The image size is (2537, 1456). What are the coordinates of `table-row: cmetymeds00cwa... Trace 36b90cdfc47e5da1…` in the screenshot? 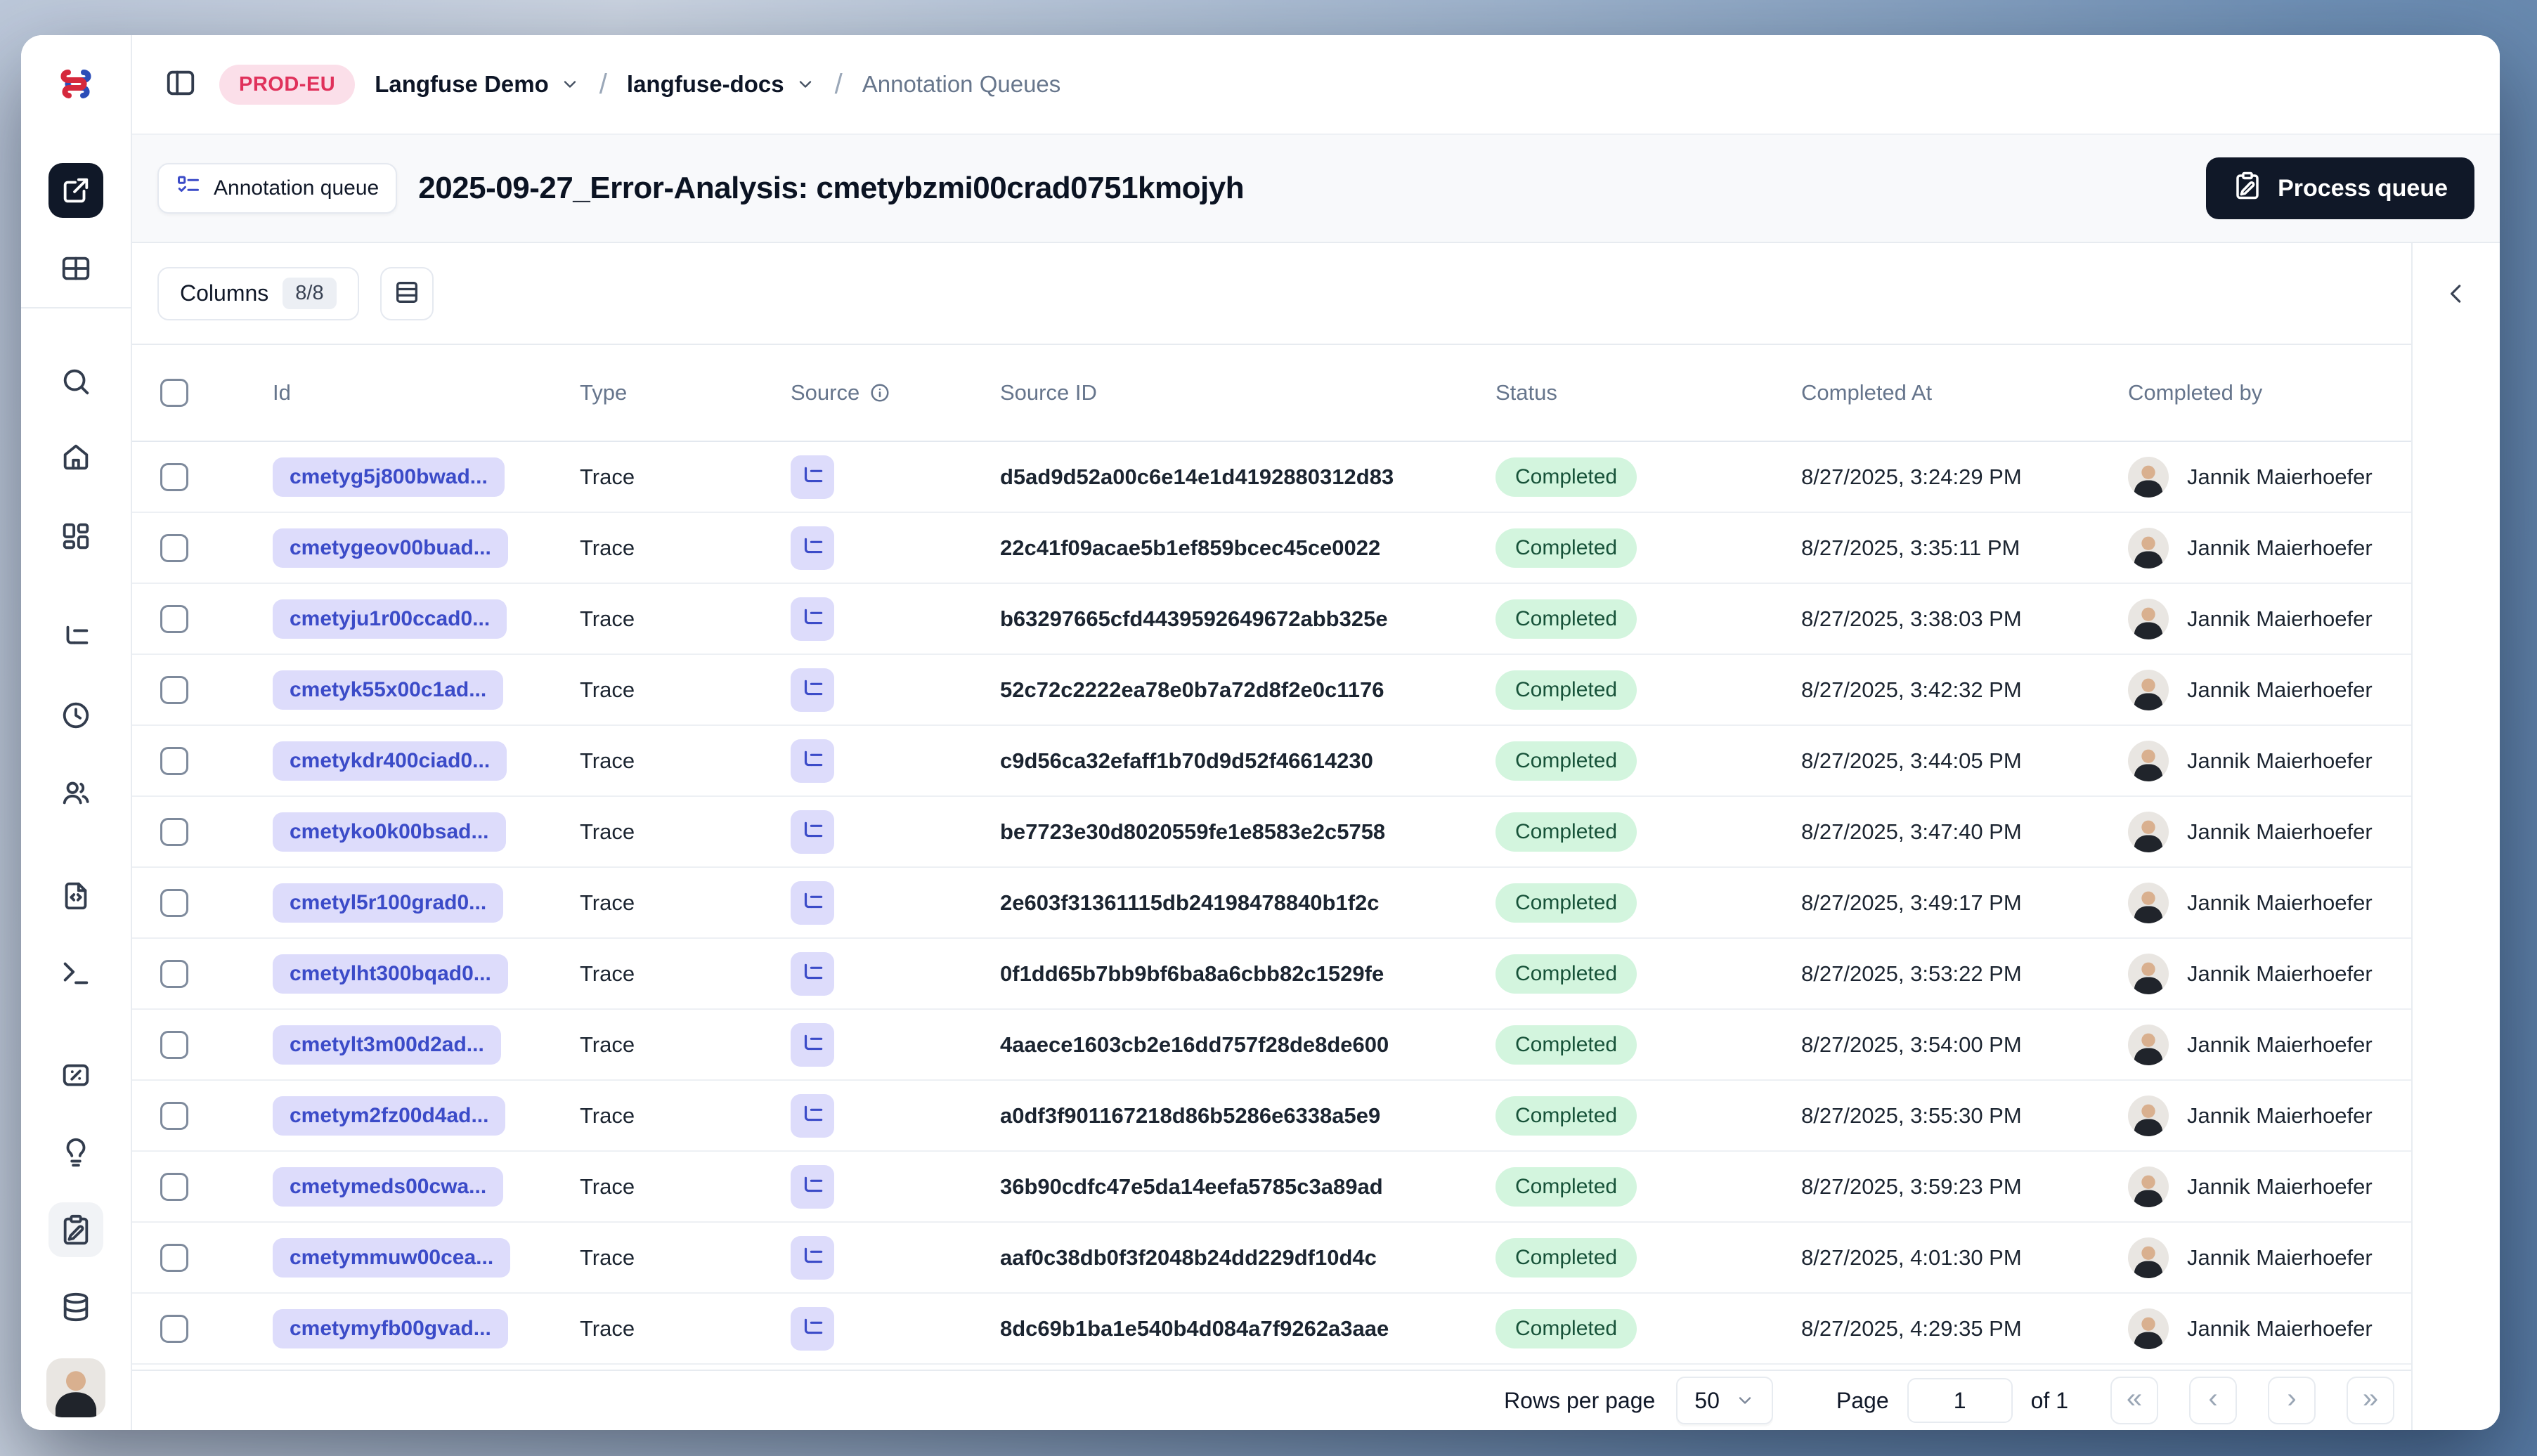 It's located at (1272, 1187).